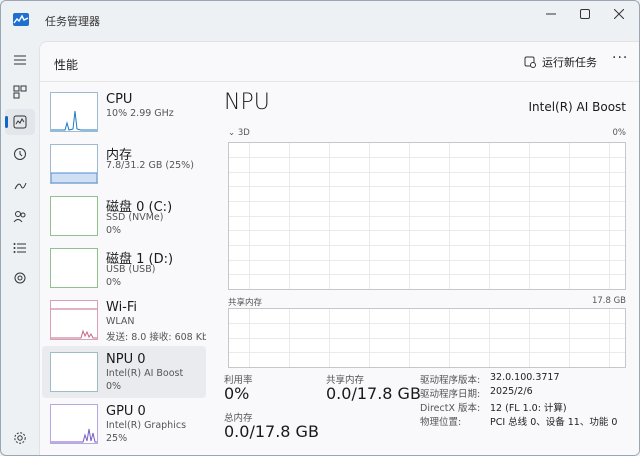  What do you see at coordinates (271, 431) in the screenshot?
I see `total-memory-value: 0.0/17.8 GB` at bounding box center [271, 431].